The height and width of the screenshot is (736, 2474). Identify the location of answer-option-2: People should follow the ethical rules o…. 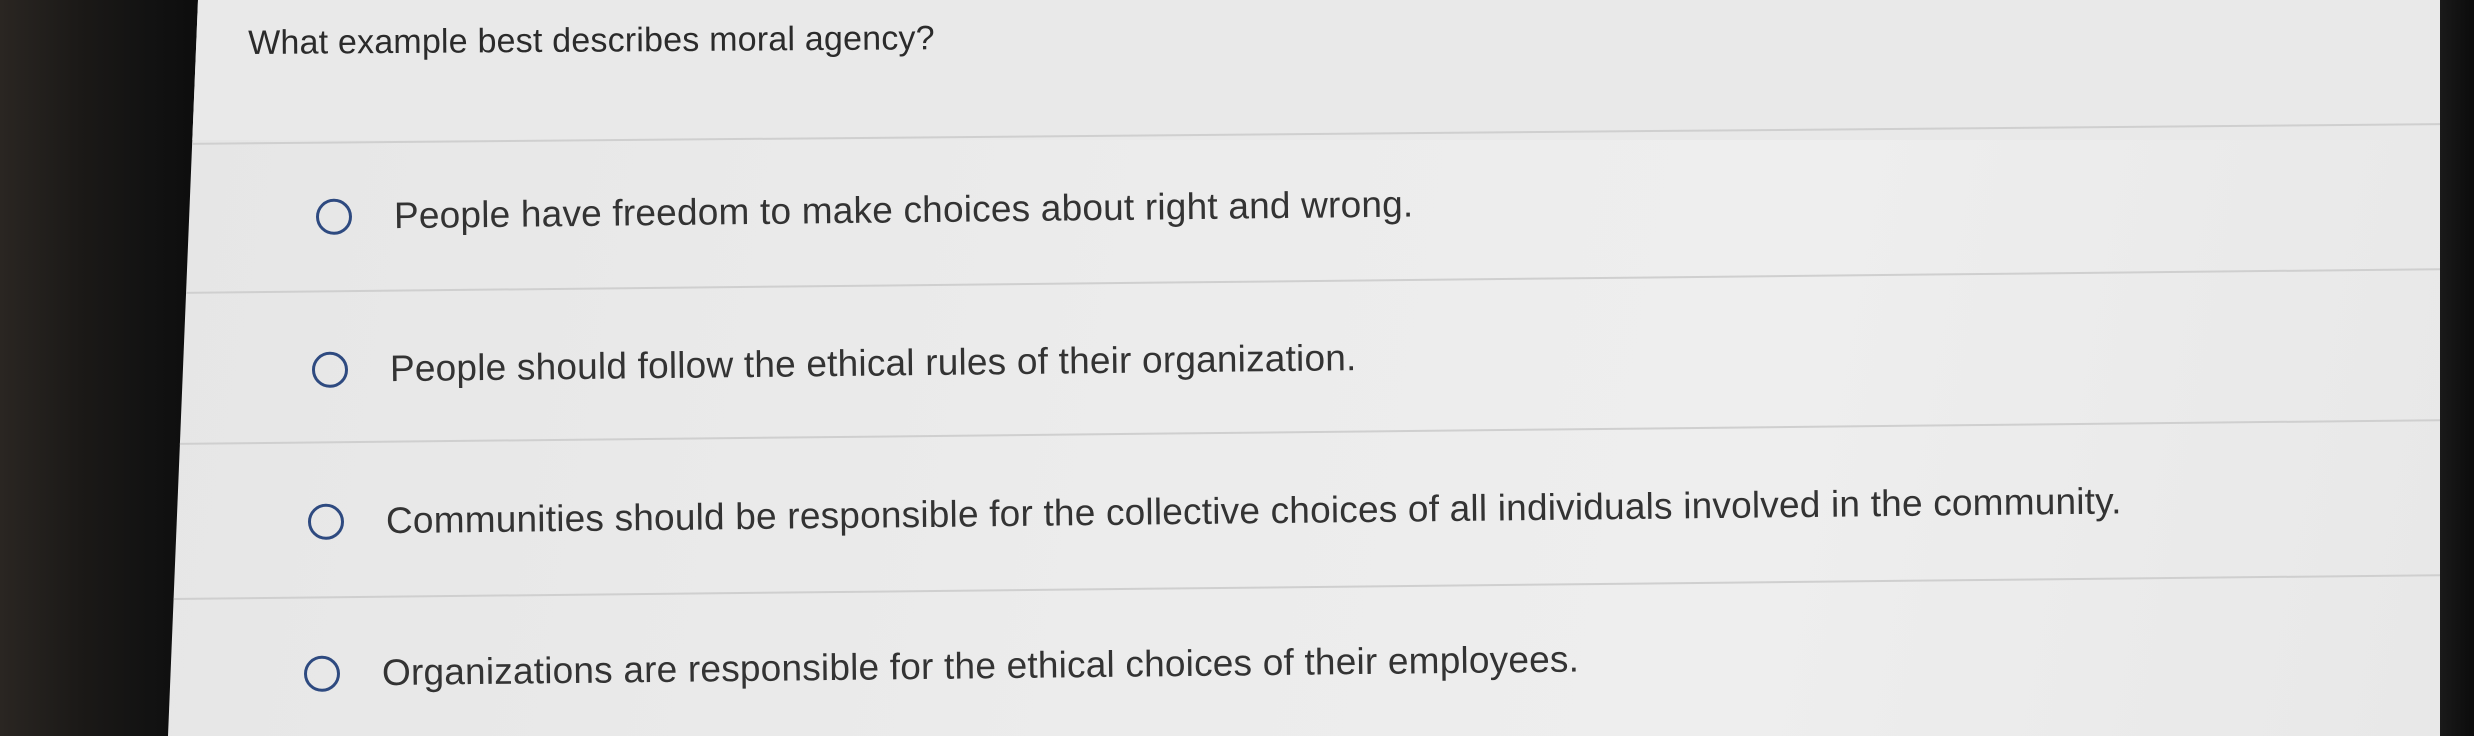
(834, 364).